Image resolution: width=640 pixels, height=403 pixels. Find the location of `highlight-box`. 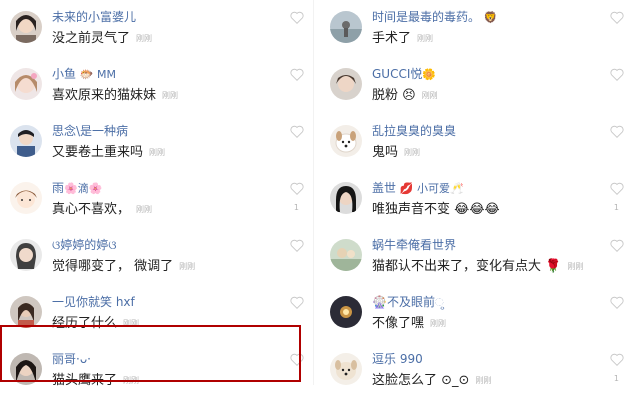

highlight-box is located at coordinates (150, 353).